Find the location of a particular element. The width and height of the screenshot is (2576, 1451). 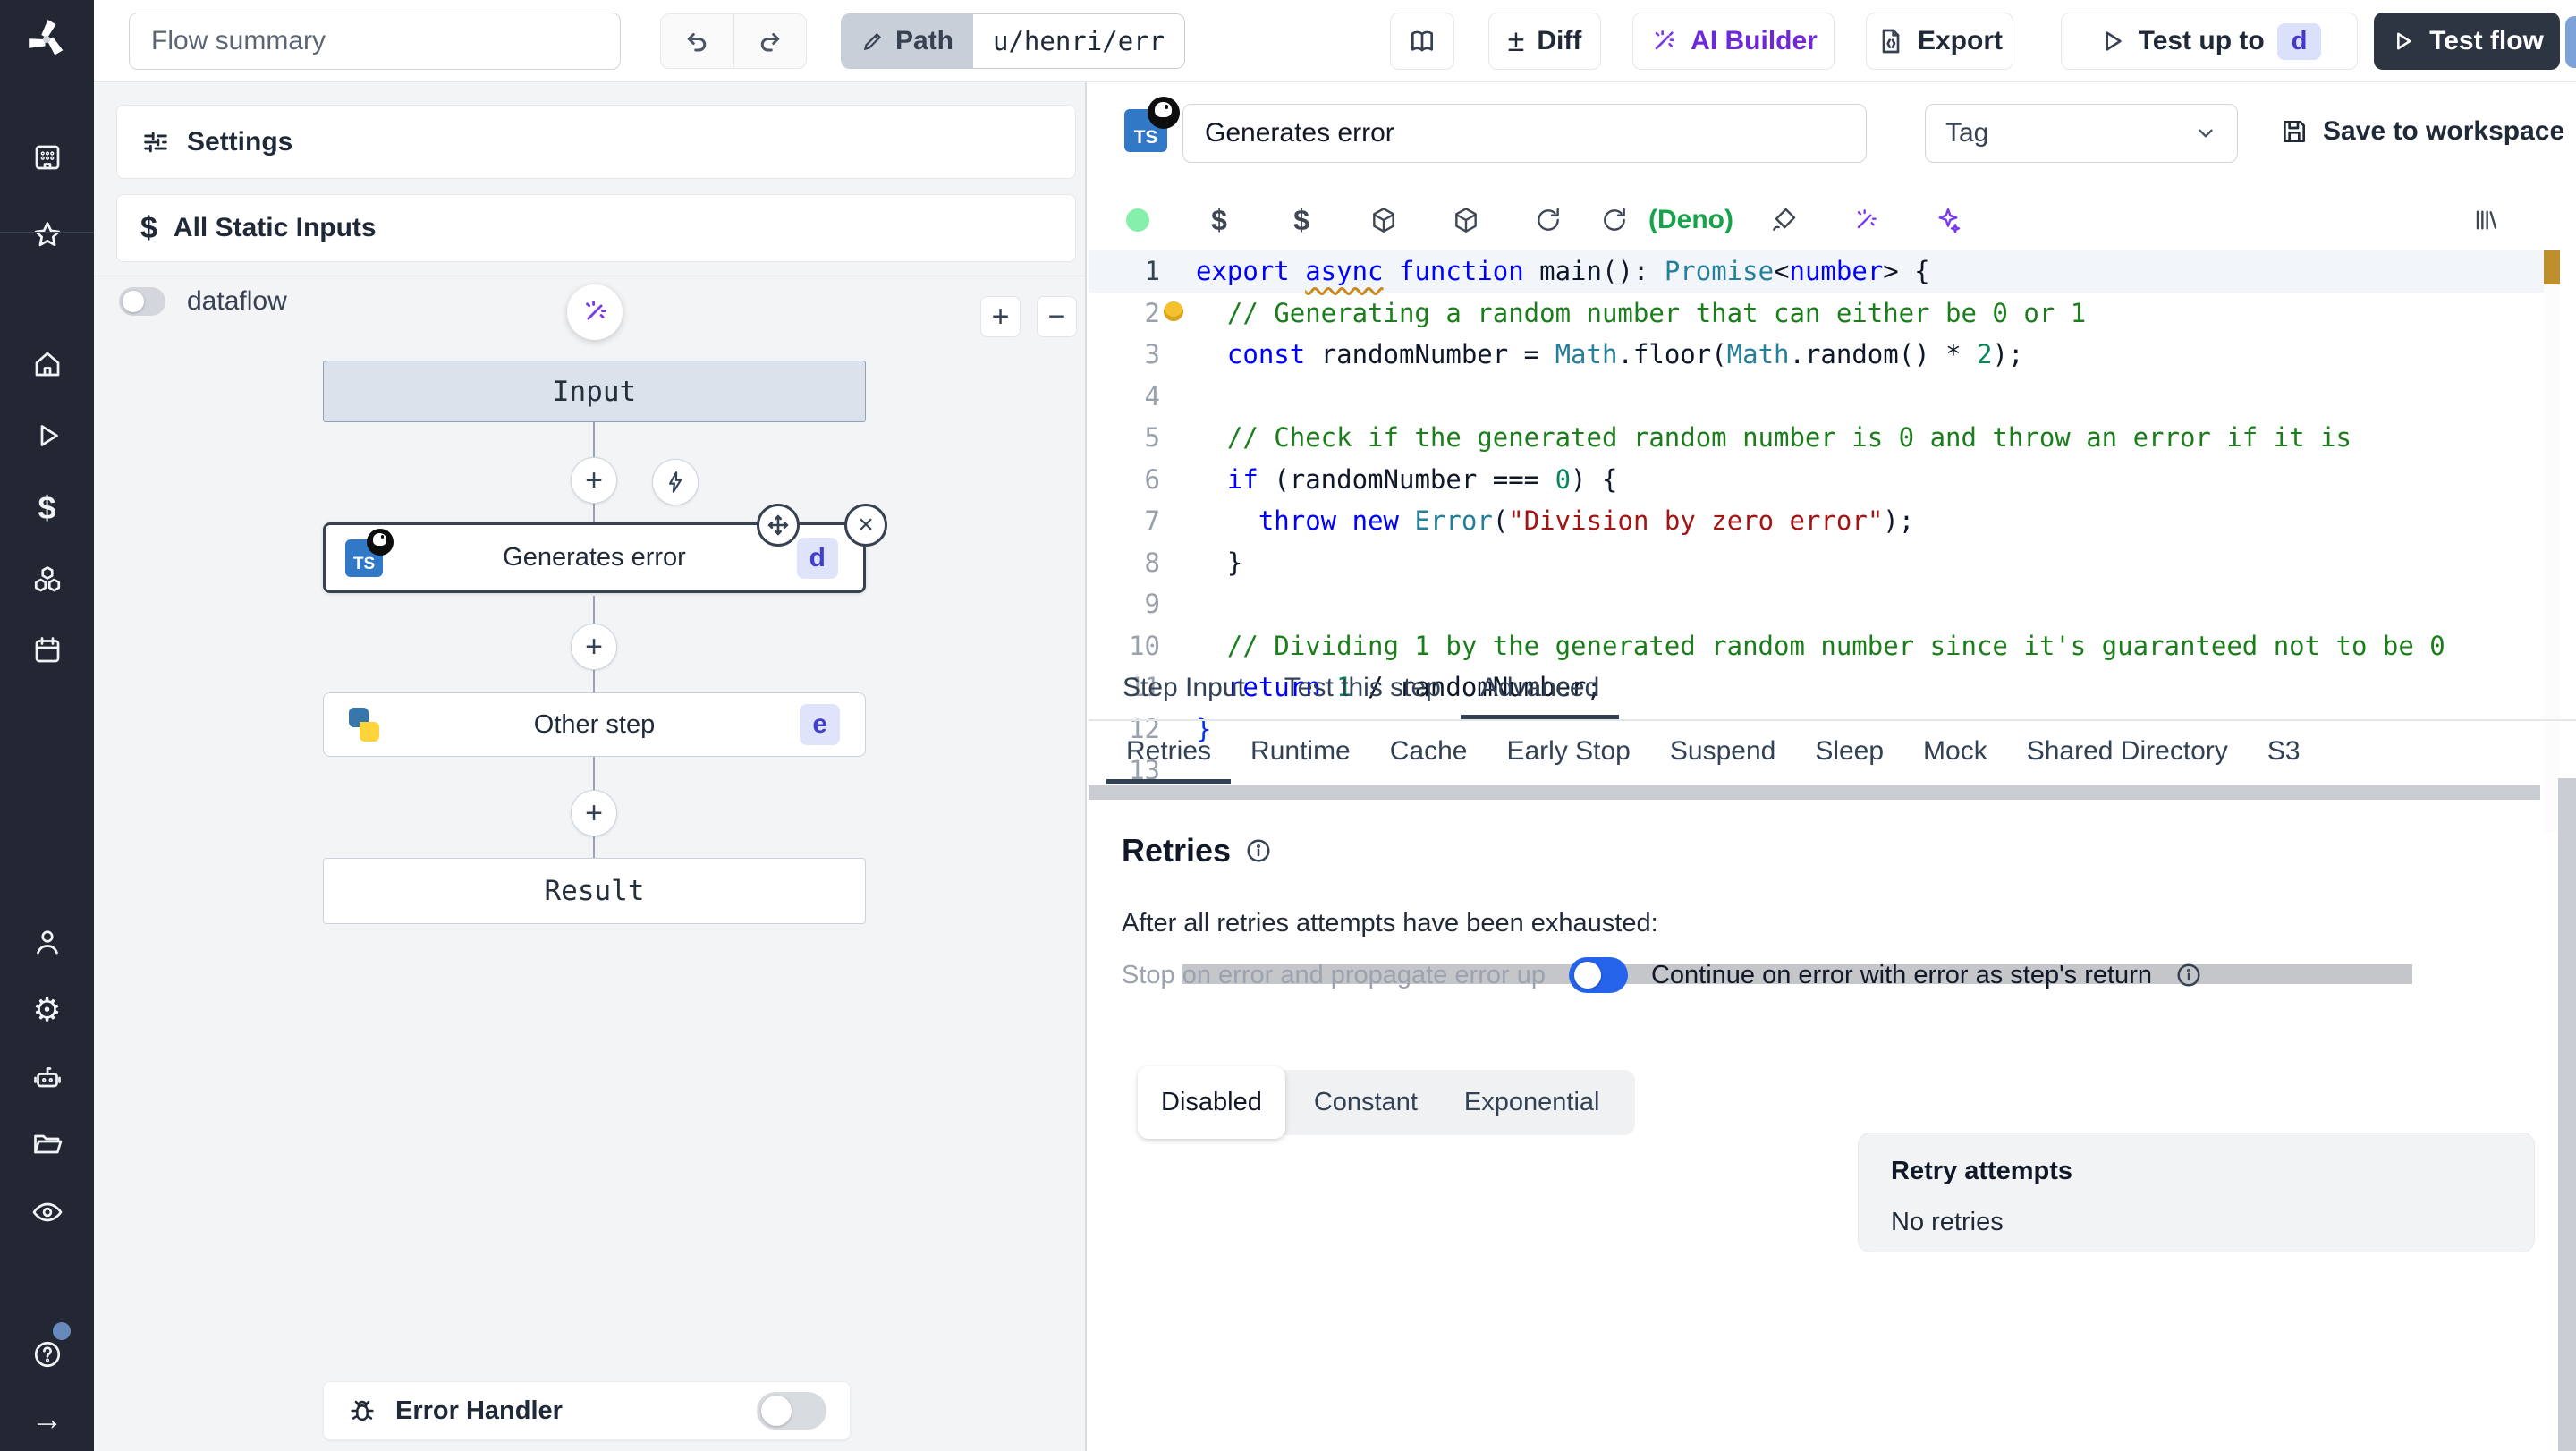

code-line: 8 } is located at coordinates (1824, 563).